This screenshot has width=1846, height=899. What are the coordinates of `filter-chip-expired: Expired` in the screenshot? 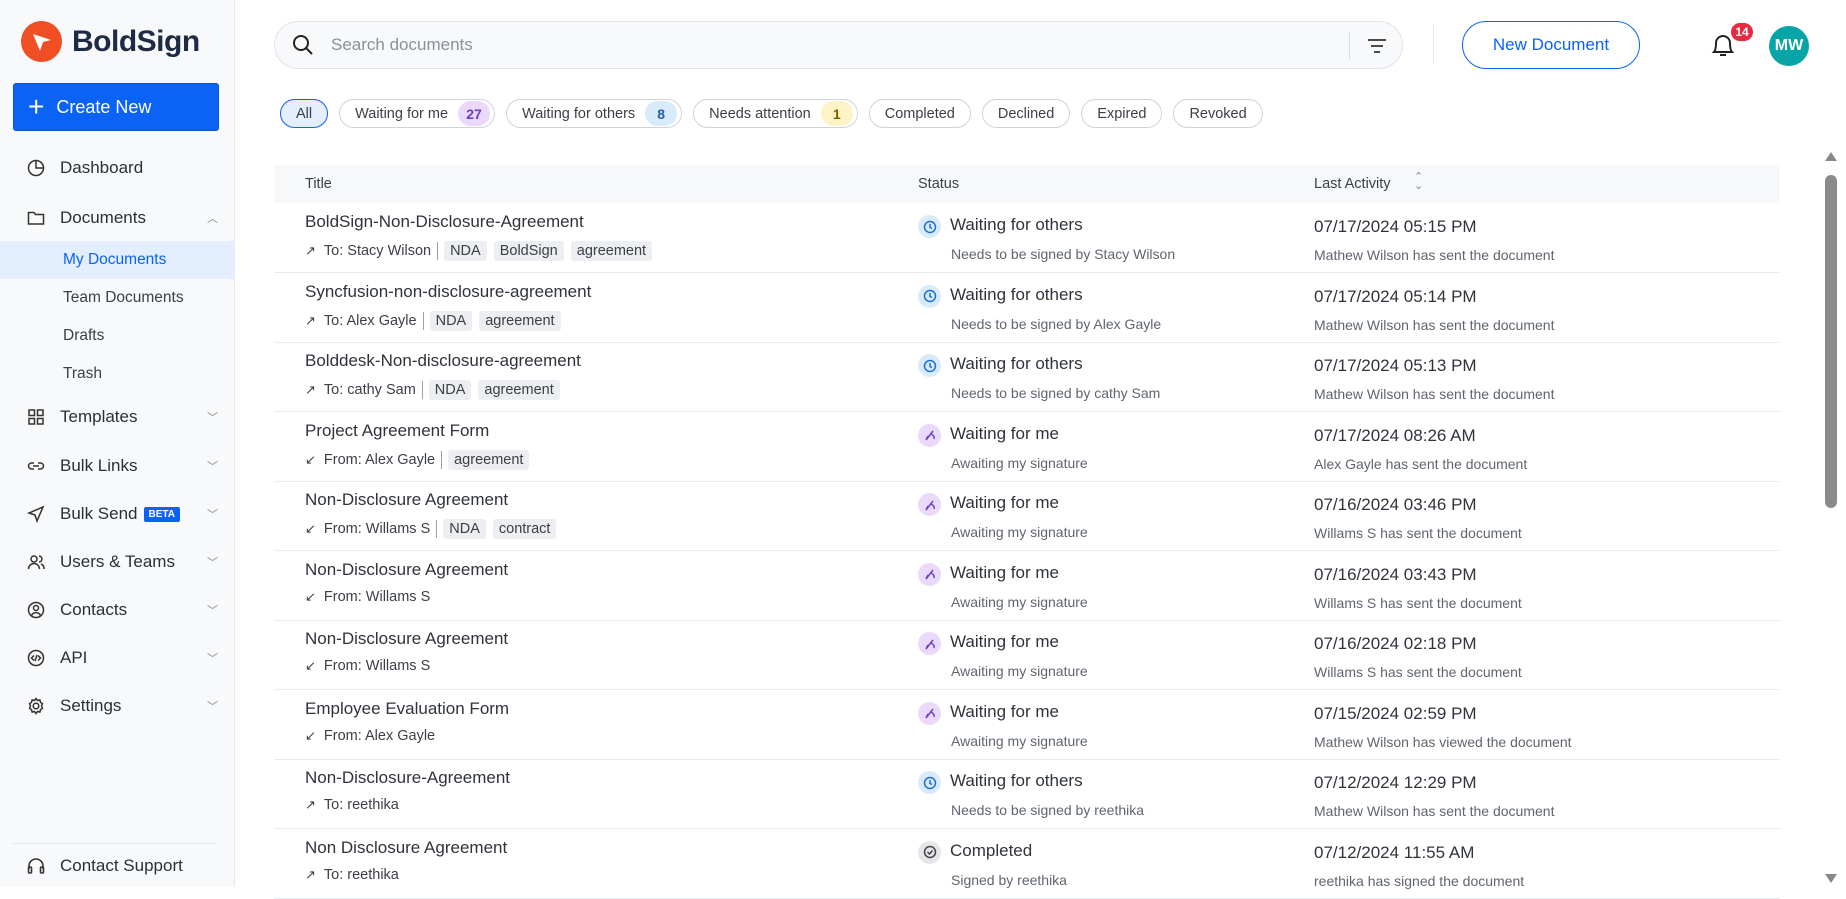 It's located at (1122, 113).